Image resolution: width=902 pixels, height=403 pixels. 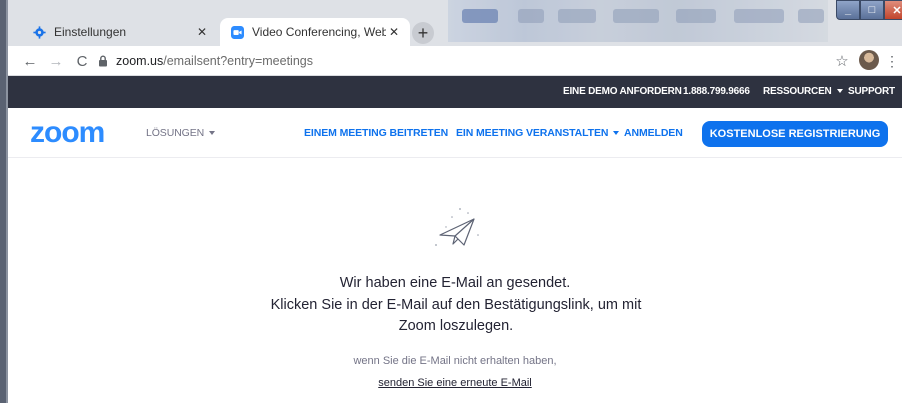 I want to click on tab-zoom: Video Conferencing, Web Confer ✕, so click(x=315, y=32).